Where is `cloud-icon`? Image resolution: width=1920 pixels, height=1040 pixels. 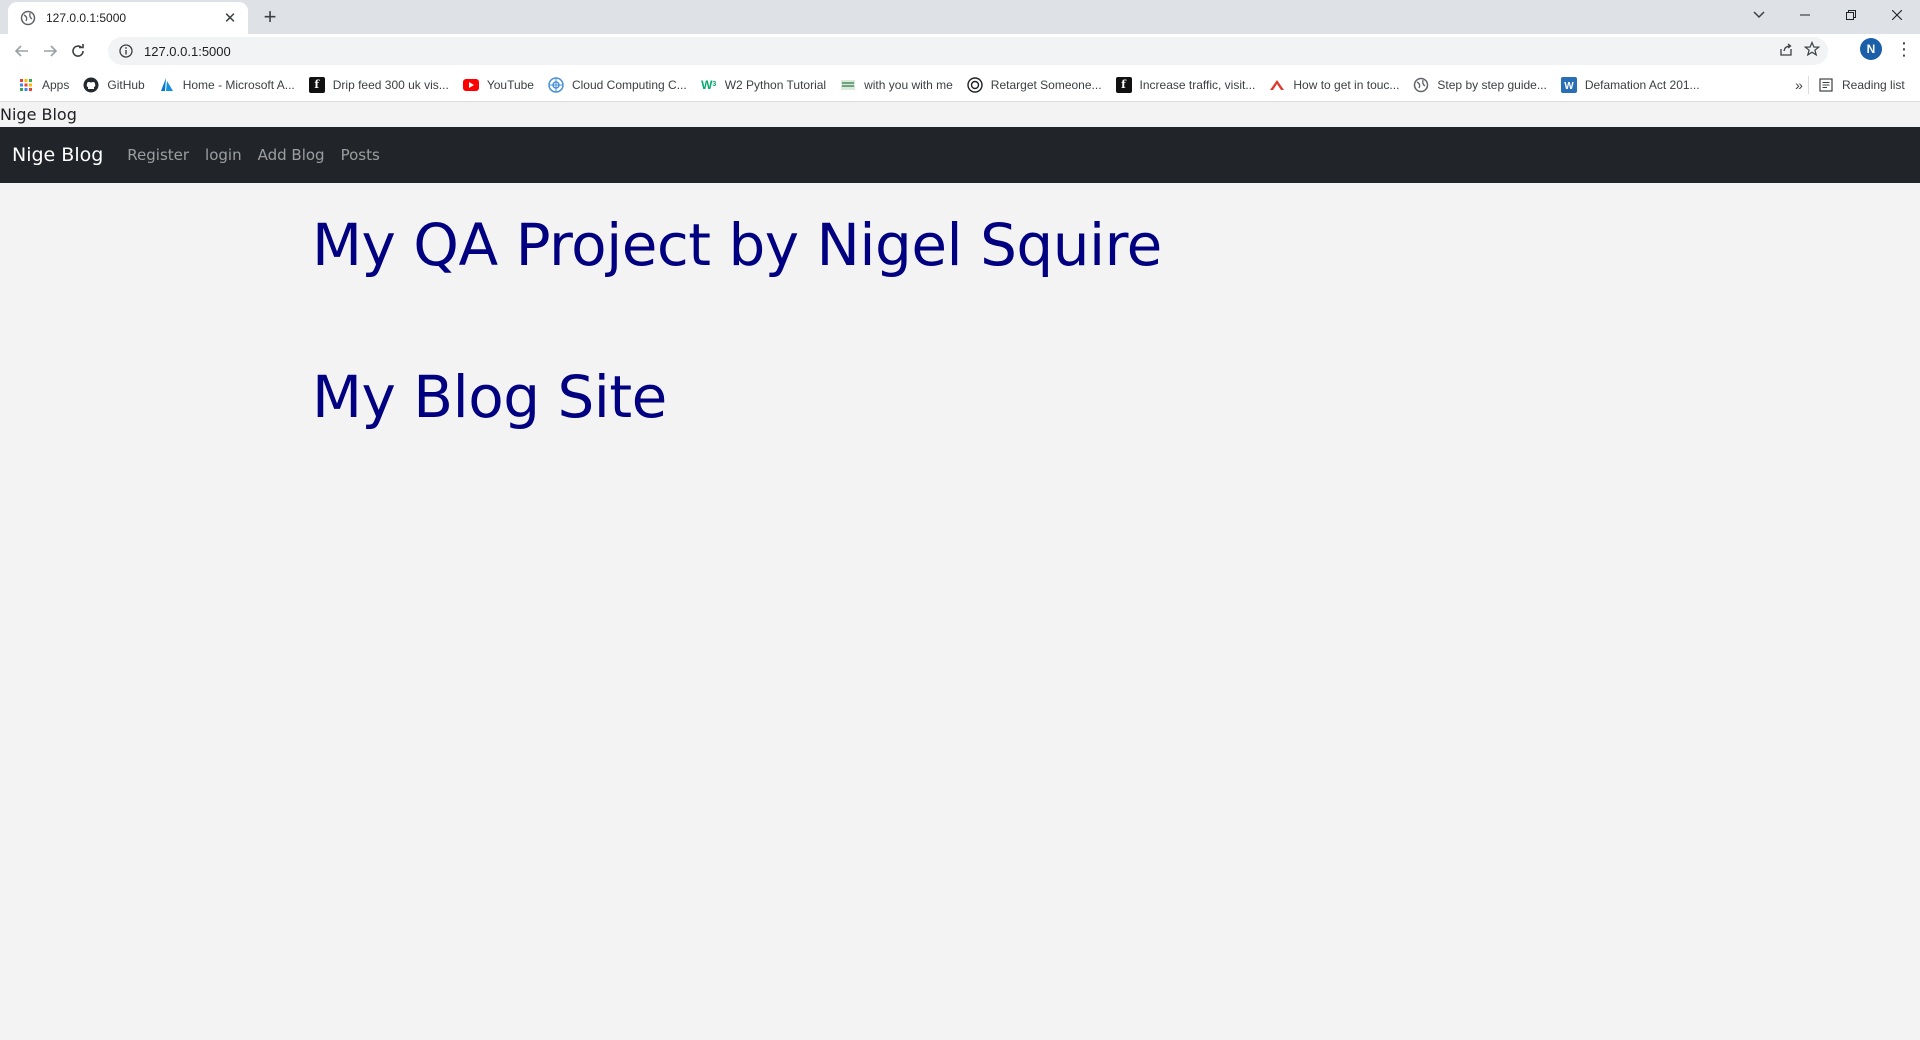
cloud-icon is located at coordinates (556, 84).